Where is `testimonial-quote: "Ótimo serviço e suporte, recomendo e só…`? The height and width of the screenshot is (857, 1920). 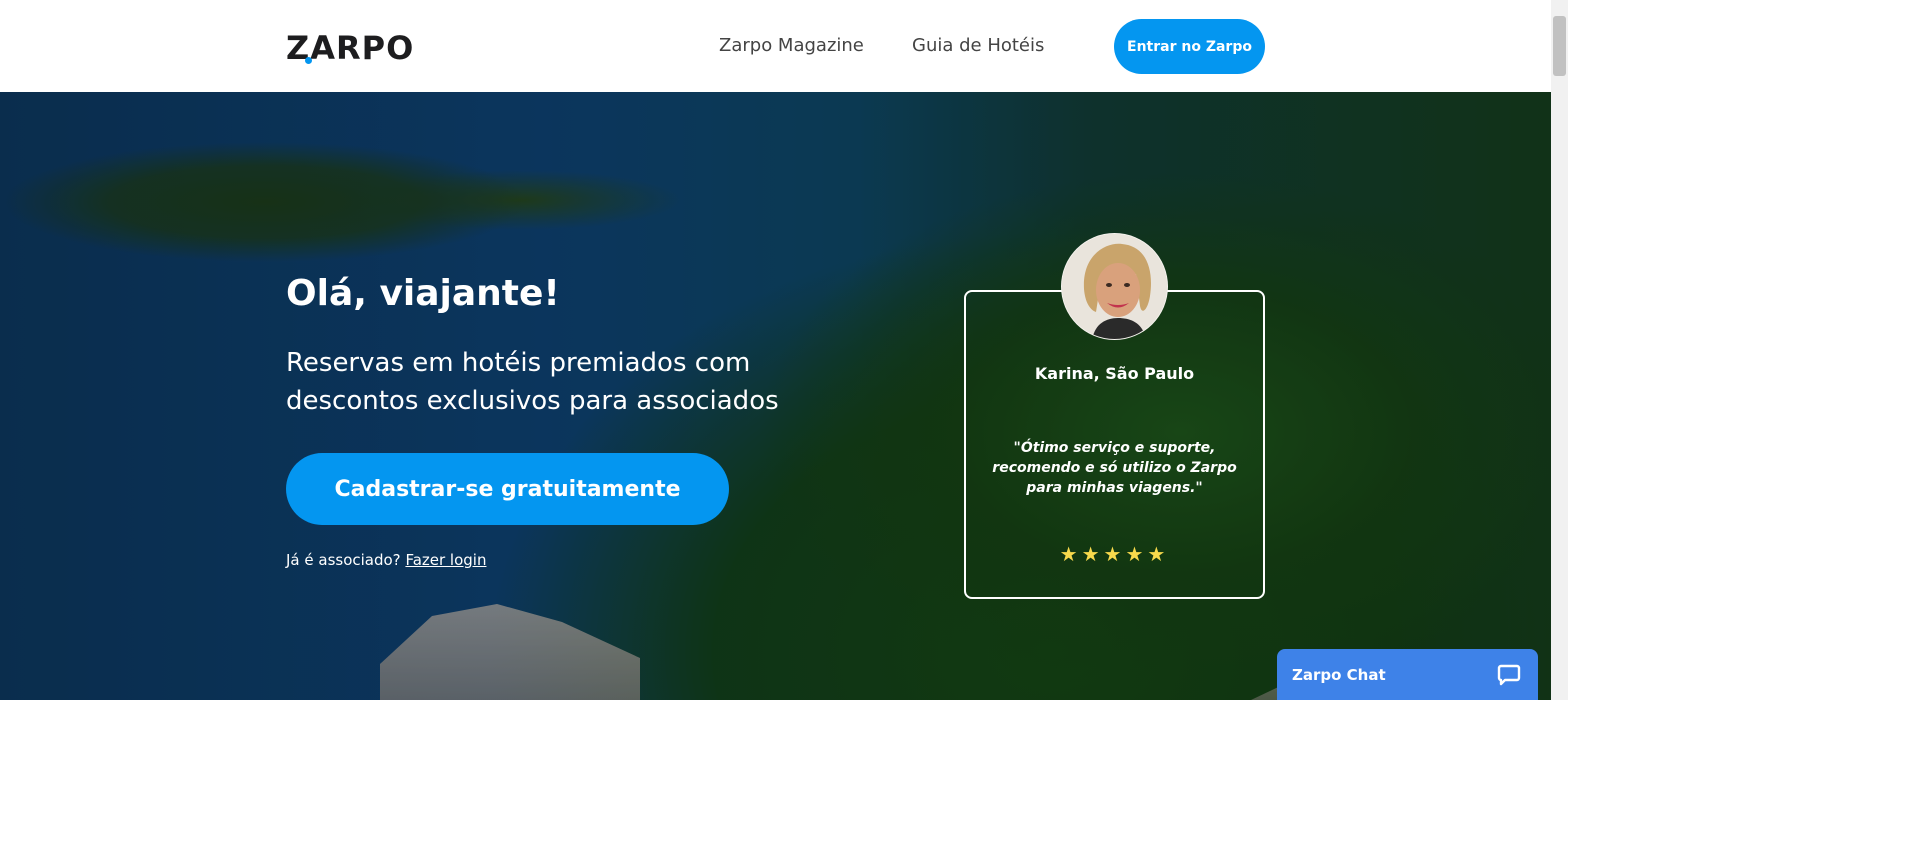 testimonial-quote: "Ótimo serviço e suporte, recomendo e só… is located at coordinates (1114, 468).